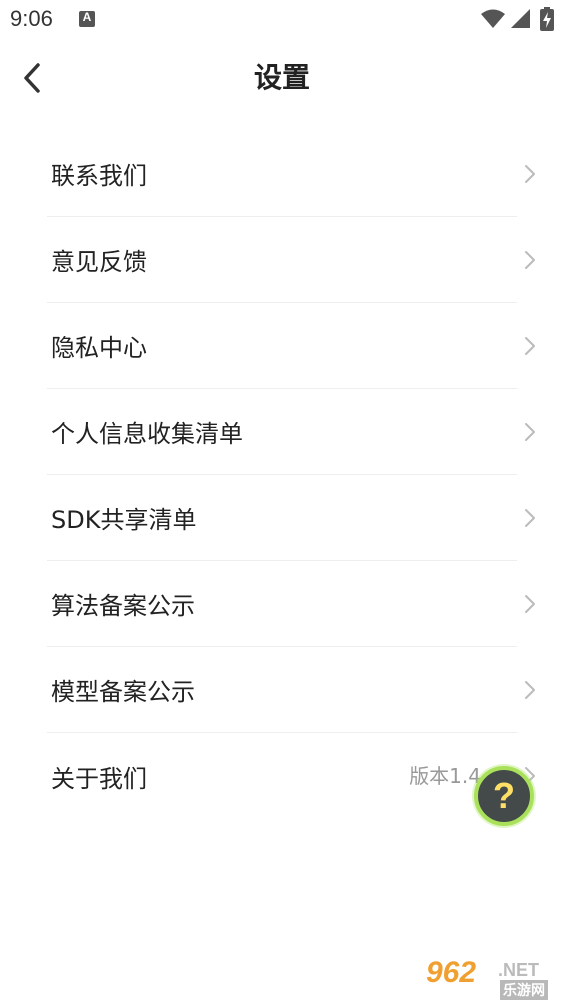 The image size is (564, 1004). I want to click on settings-item-label: SDK共享清单, so click(124, 520).